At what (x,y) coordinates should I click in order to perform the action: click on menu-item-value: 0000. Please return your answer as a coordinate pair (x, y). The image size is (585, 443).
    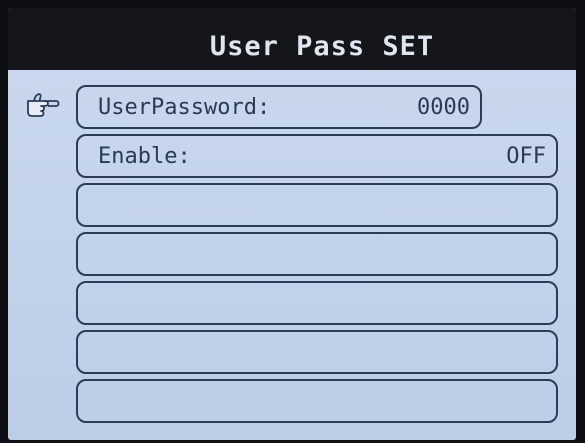
    Looking at the image, I should click on (443, 107).